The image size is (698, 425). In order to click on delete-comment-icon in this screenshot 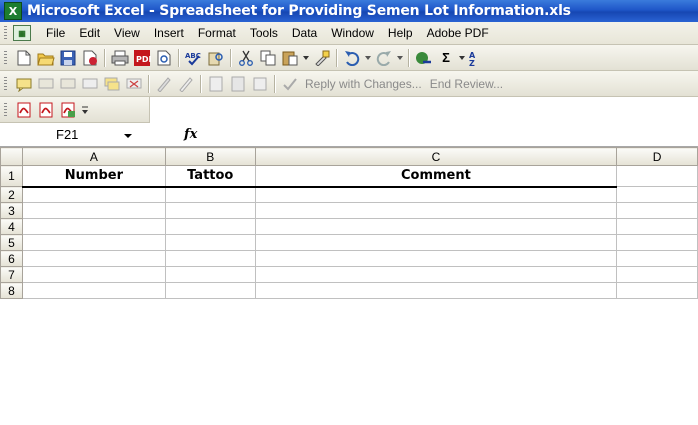, I will do `click(134, 84)`.